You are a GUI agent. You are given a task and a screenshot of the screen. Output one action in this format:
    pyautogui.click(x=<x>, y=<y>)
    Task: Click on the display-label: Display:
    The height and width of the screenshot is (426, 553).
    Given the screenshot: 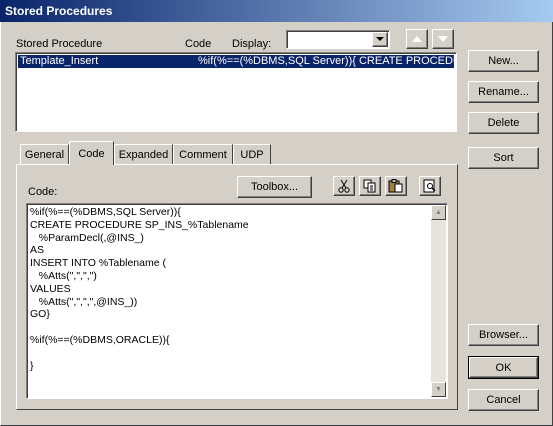 What is the action you would take?
    pyautogui.click(x=252, y=44)
    